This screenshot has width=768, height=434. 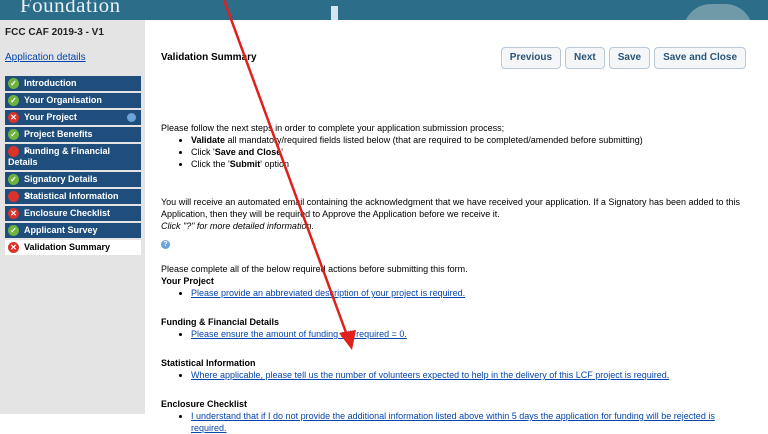 What do you see at coordinates (165, 244) in the screenshot?
I see `help-icon: ?` at bounding box center [165, 244].